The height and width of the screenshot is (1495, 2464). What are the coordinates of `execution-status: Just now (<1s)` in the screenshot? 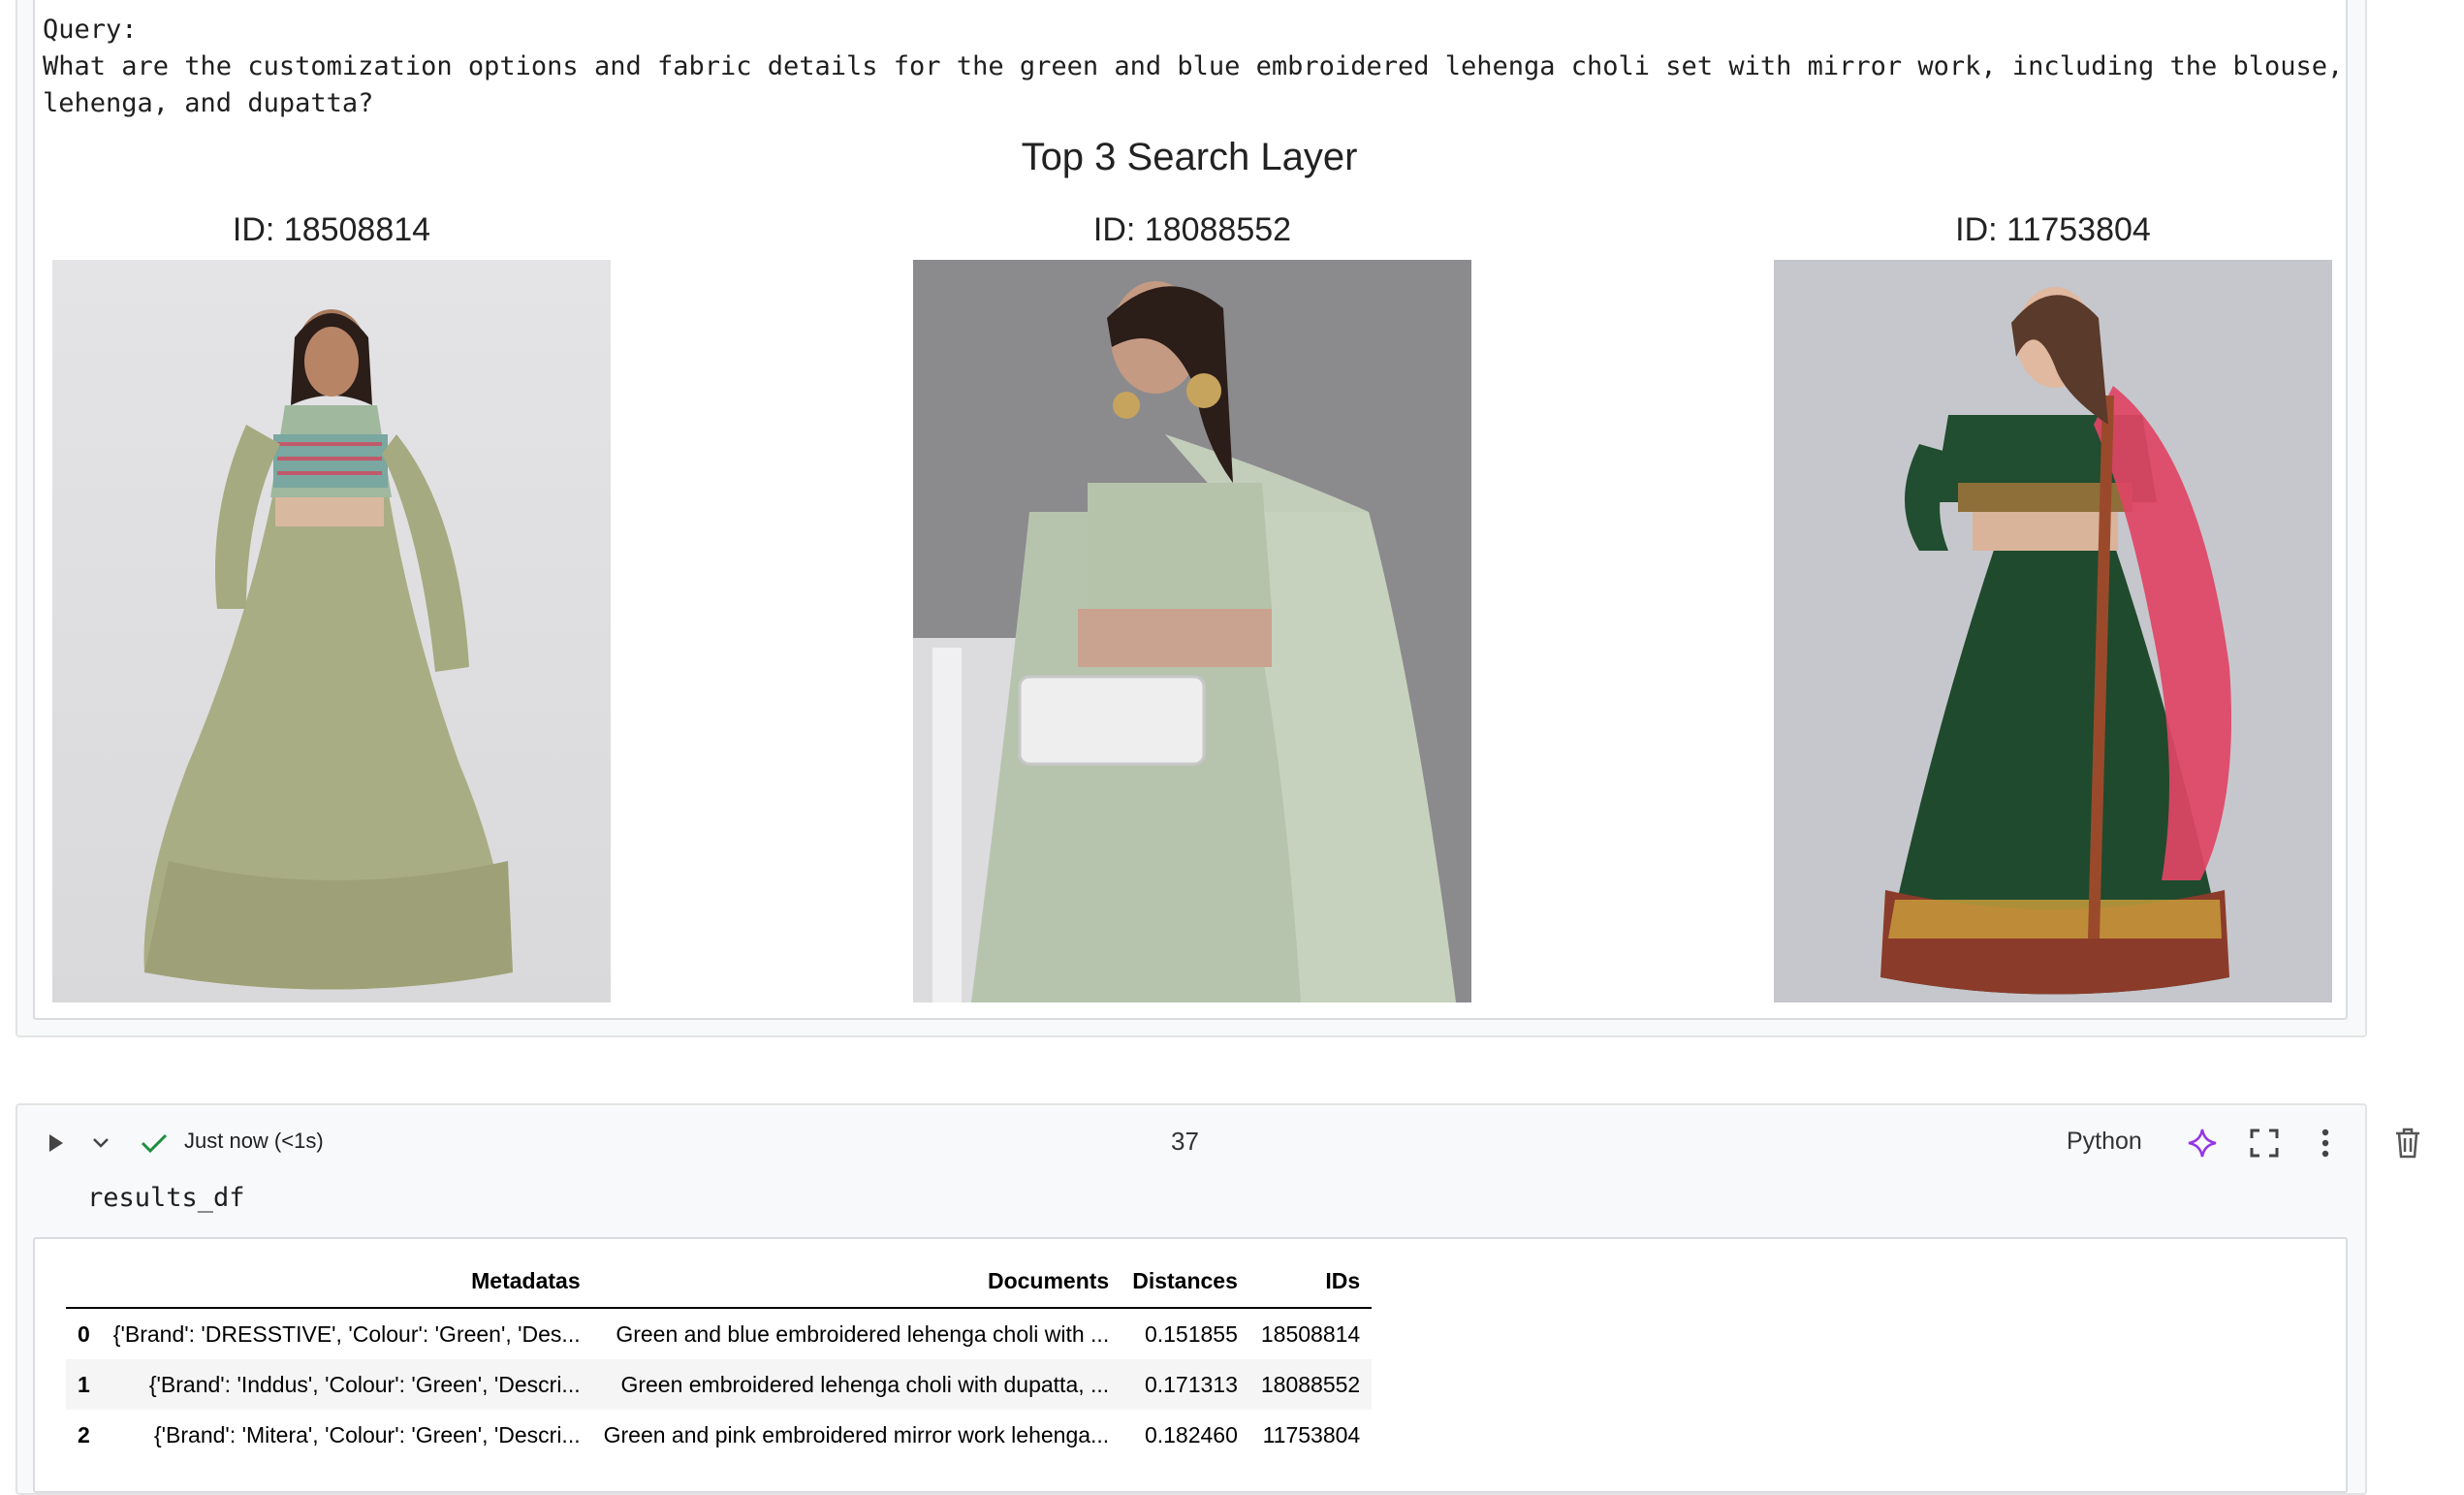 It's located at (254, 1141).